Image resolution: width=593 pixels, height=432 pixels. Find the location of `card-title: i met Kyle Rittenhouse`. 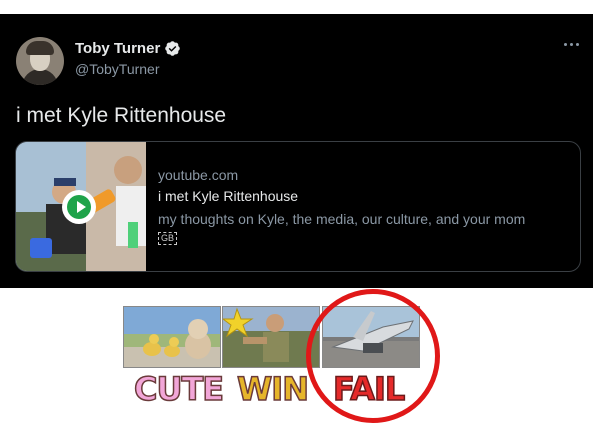

card-title: i met Kyle Rittenhouse is located at coordinates (228, 196).